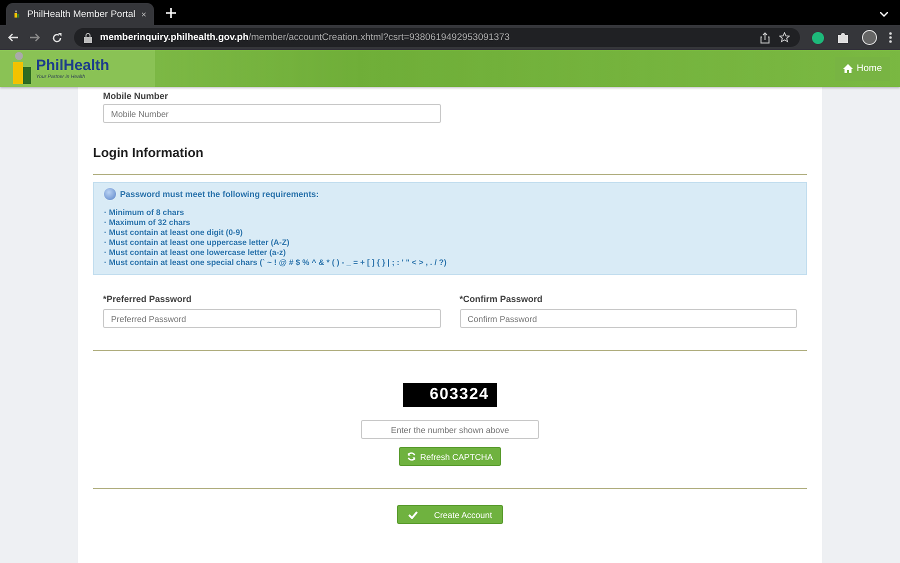 This screenshot has width=900, height=563. Describe the element at coordinates (272, 113) in the screenshot. I see `mobile-number-field: Mobile Number` at that location.